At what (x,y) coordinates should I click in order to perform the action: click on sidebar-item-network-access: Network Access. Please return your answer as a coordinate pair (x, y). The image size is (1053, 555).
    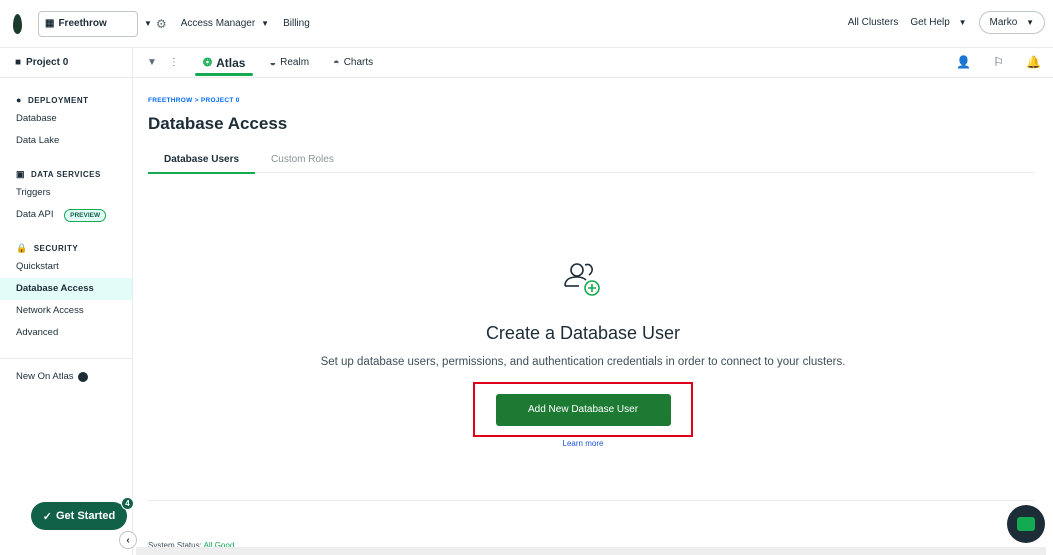
    Looking at the image, I should click on (66, 311).